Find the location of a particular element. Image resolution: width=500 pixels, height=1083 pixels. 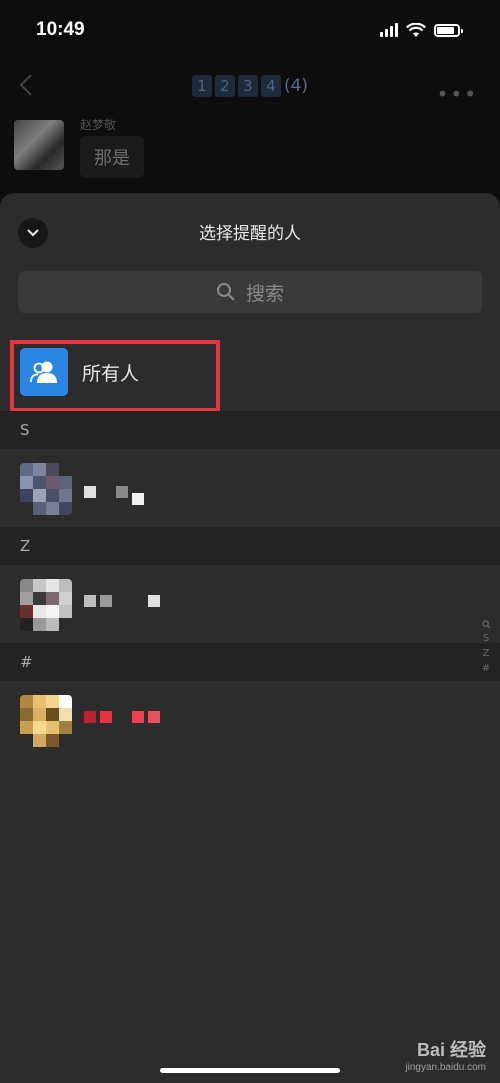

alphabet-index-bar: S Z # is located at coordinates (486, 647).